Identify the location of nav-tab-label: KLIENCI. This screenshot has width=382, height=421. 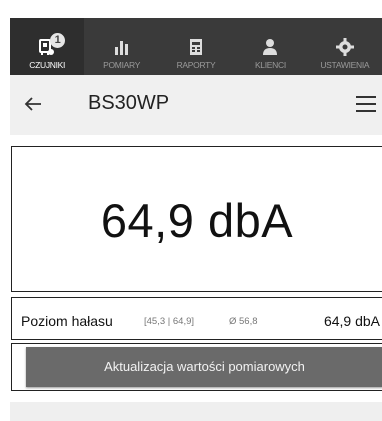
(270, 65).